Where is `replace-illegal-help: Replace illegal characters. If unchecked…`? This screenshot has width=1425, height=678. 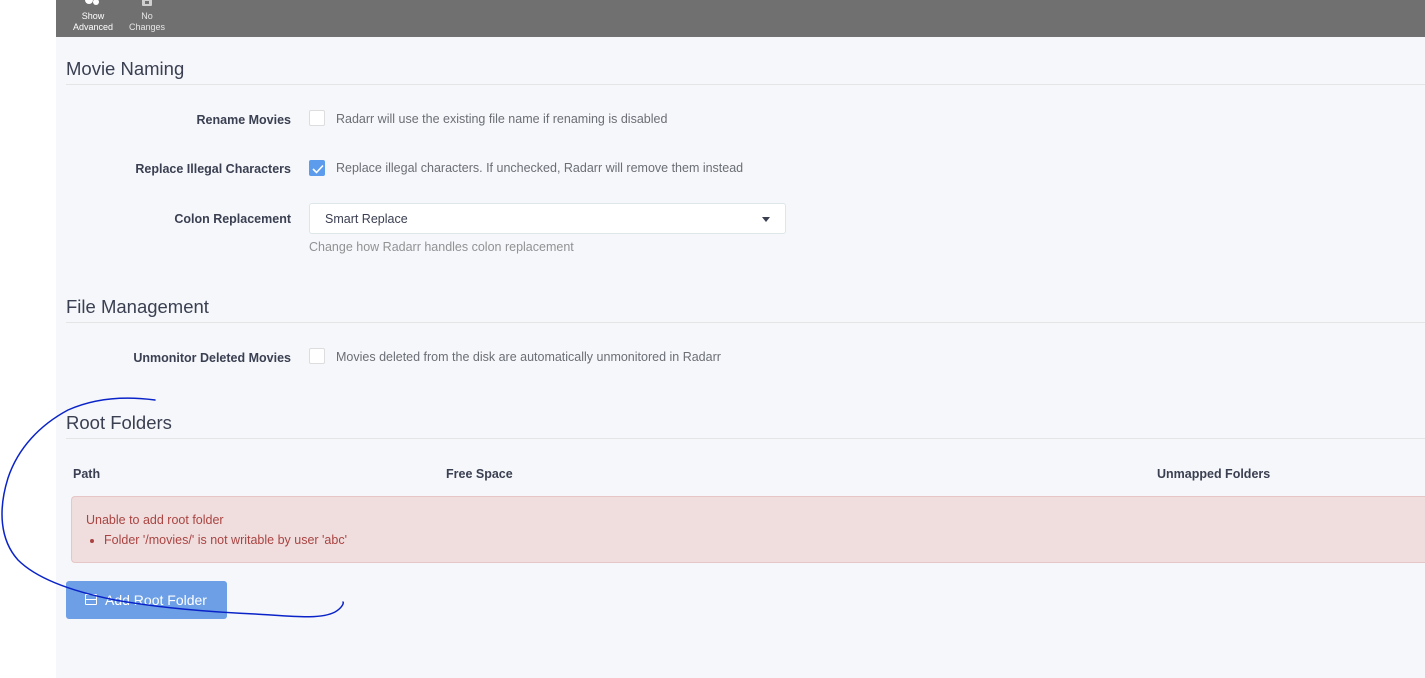
replace-illegal-help: Replace illegal characters. If unchecked… is located at coordinates (540, 168).